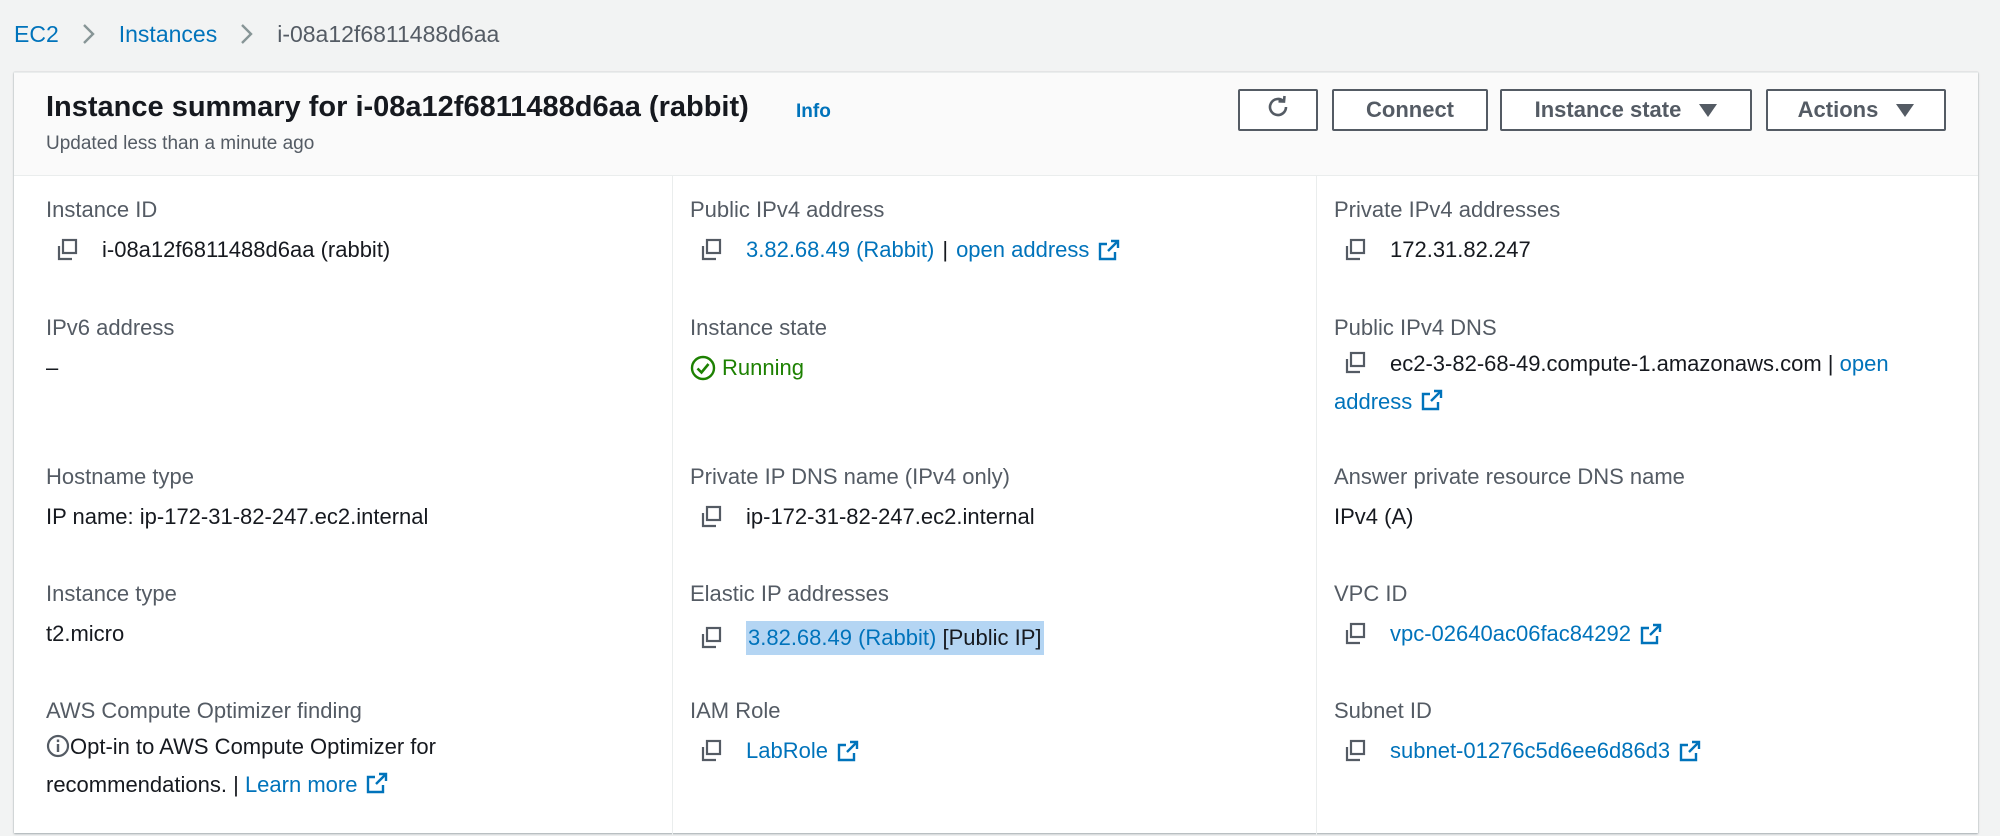 The image size is (2000, 836). I want to click on ipv6-field: IPv6 address –, so click(110, 348).